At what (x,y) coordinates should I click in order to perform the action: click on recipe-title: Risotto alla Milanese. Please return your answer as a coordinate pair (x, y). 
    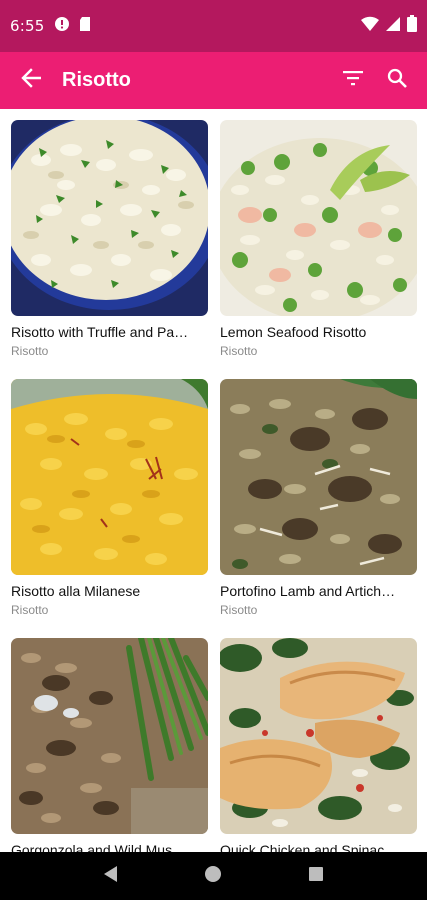
    Looking at the image, I should click on (76, 591).